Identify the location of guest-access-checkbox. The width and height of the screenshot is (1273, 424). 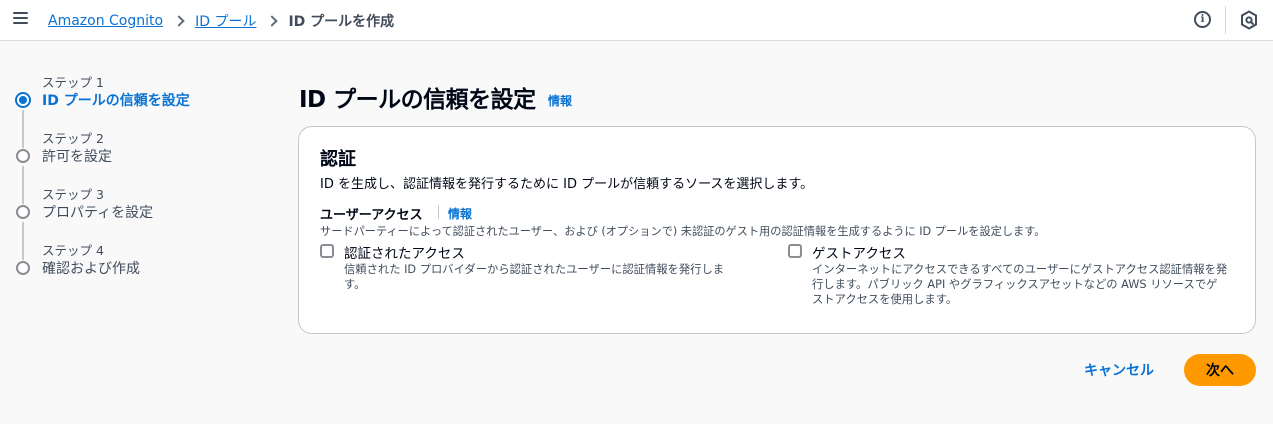
(795, 251).